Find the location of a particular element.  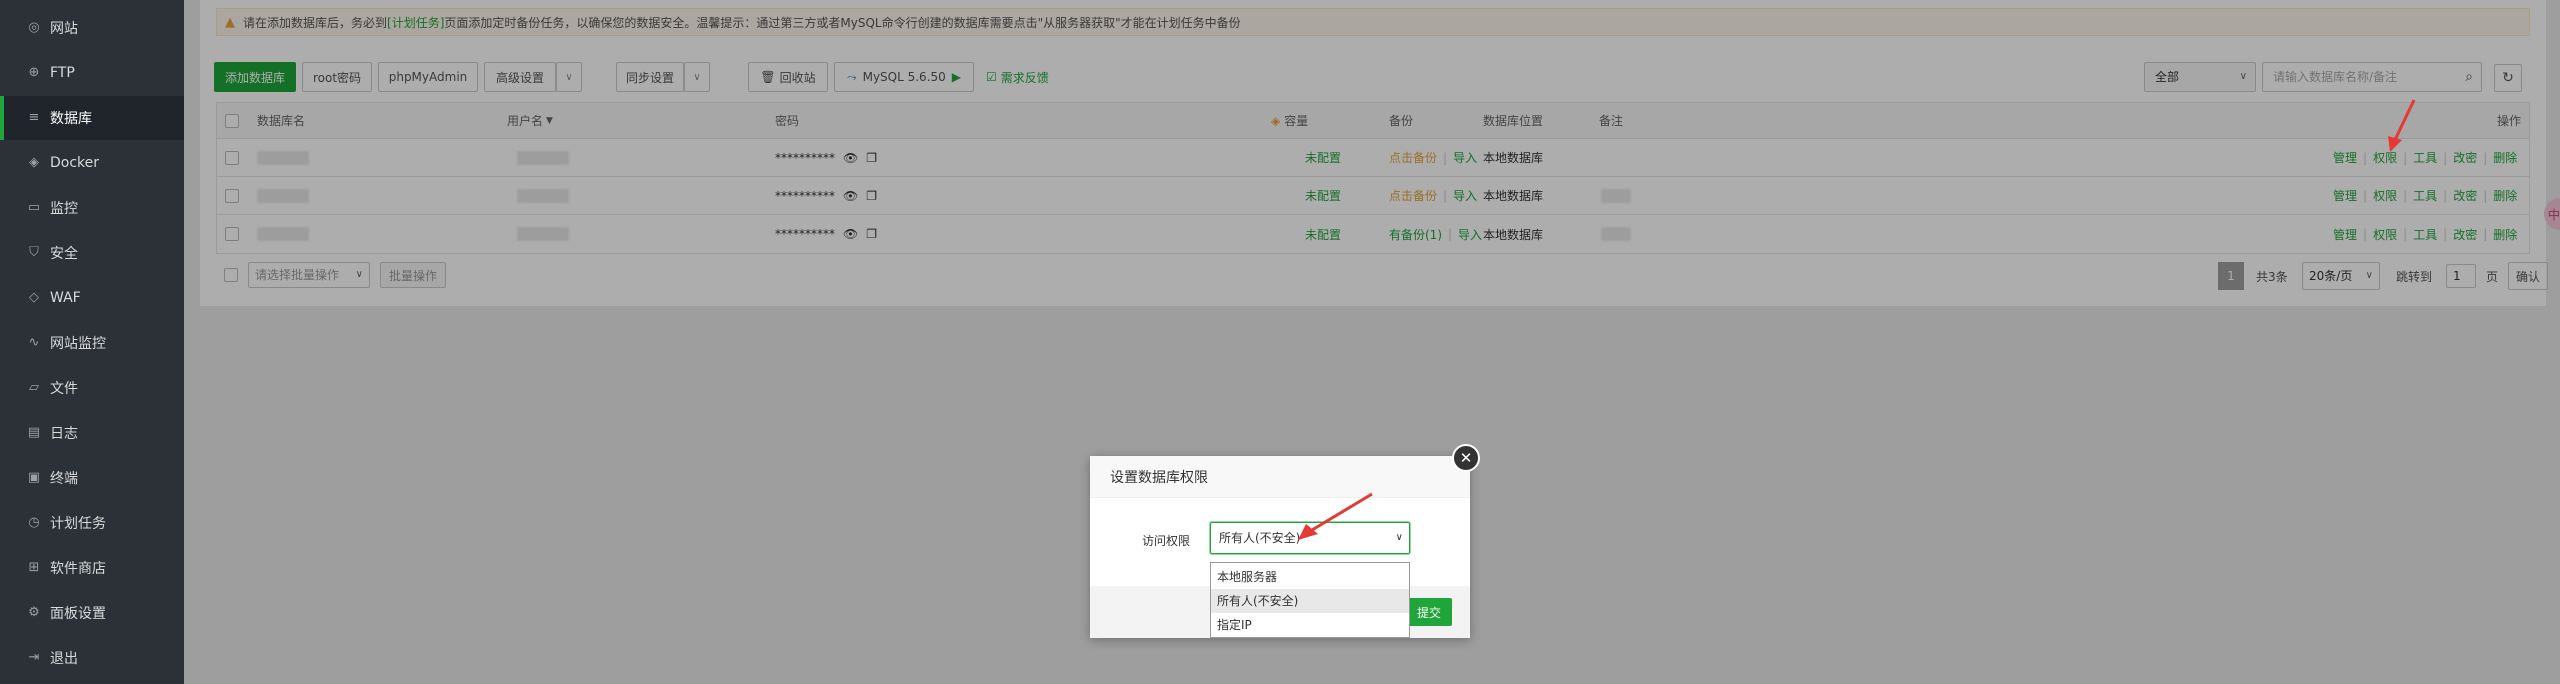

waf-icon: ◇ is located at coordinates (34, 297).